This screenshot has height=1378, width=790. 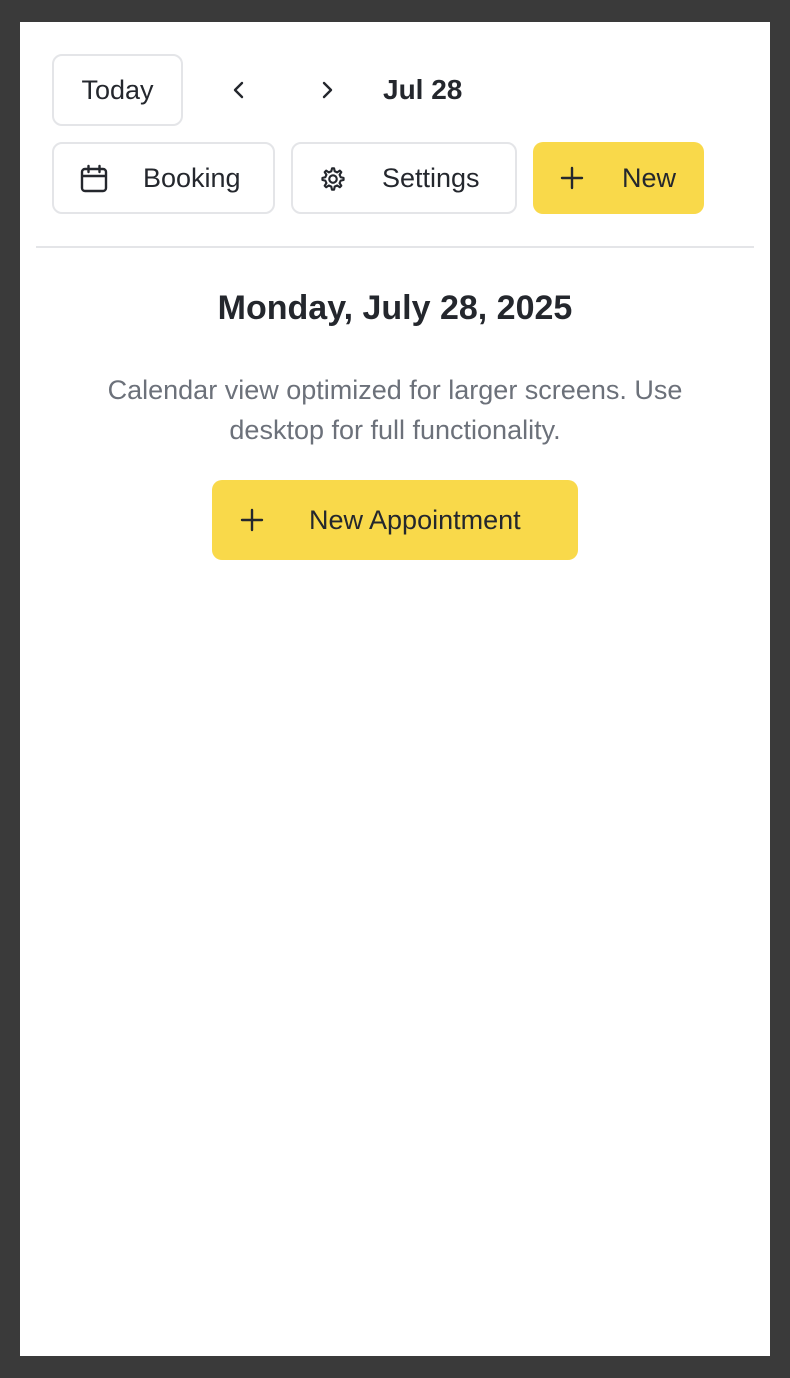 I want to click on chevron-left-icon, so click(x=239, y=90).